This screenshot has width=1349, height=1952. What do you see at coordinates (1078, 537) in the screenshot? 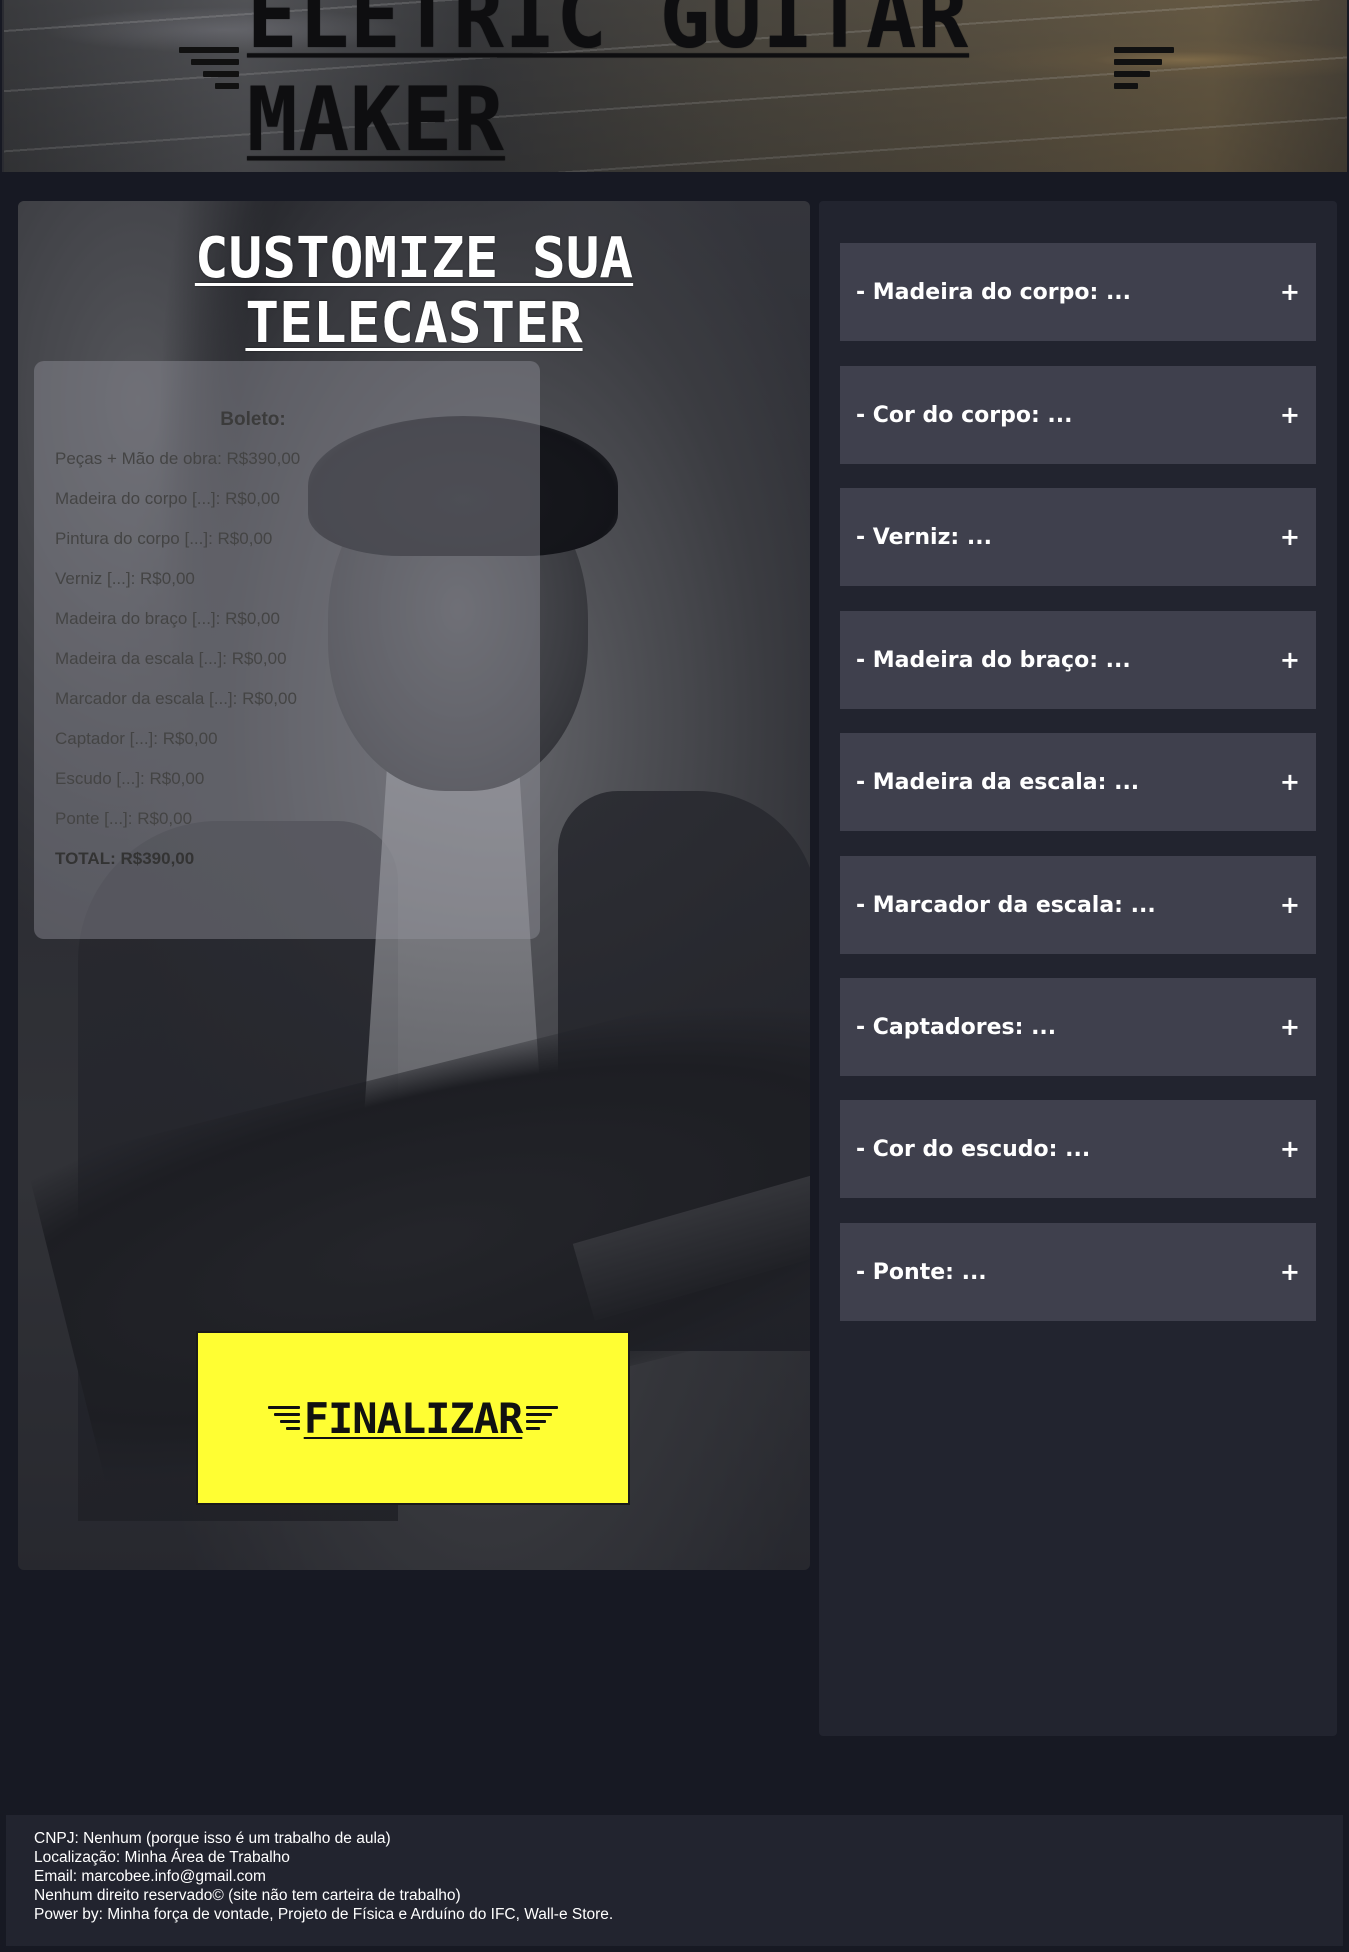
I see `option-varnish: - Verniz: ... +` at bounding box center [1078, 537].